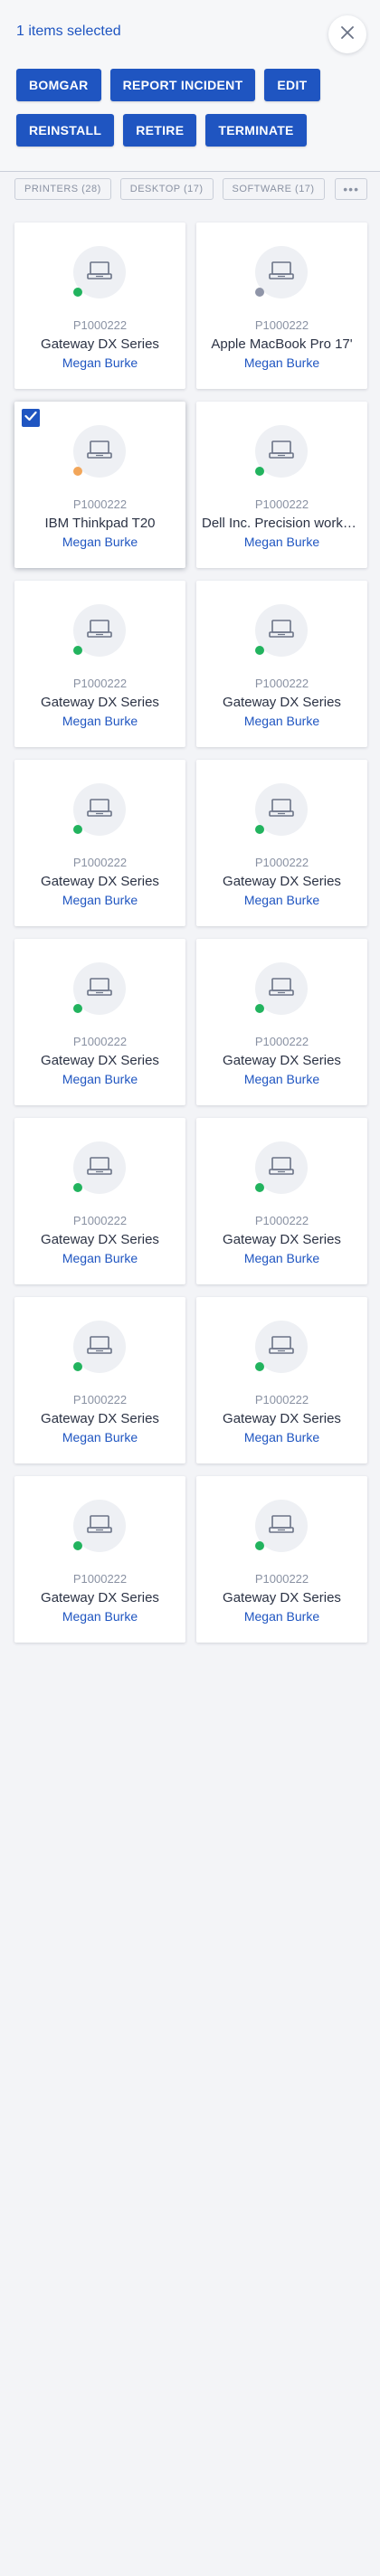  I want to click on retire-button: RETIRE, so click(160, 130).